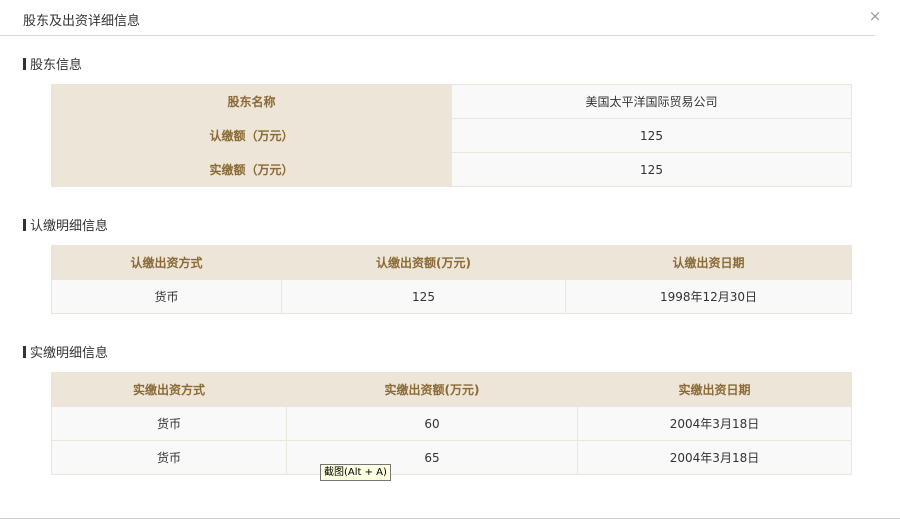 The height and width of the screenshot is (521, 900). I want to click on dialog-header: 股东及出资详细信息, so click(437, 18).